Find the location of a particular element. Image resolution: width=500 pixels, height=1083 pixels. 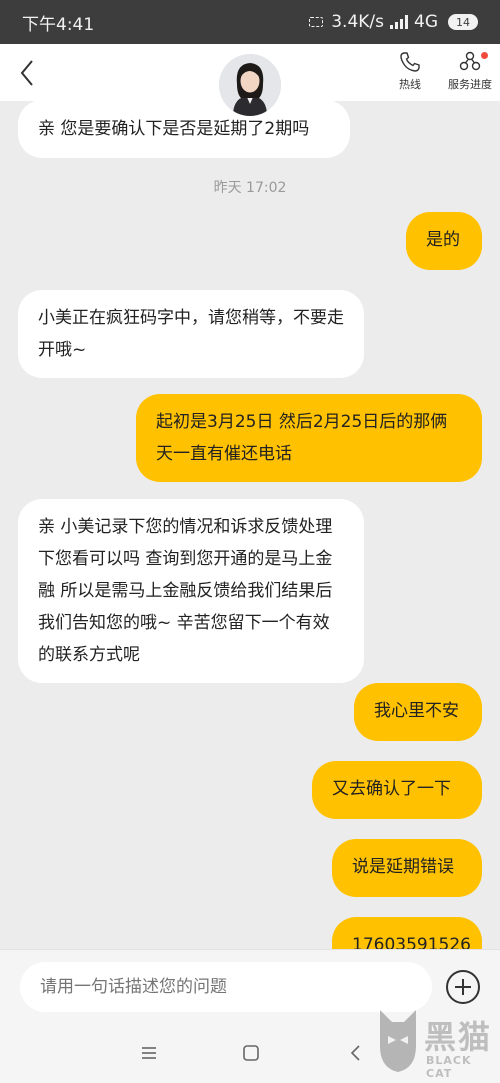

message-bubble-incoming: 小美正在疯狂码字中，请您稍等，不要走开哦~ is located at coordinates (191, 334).